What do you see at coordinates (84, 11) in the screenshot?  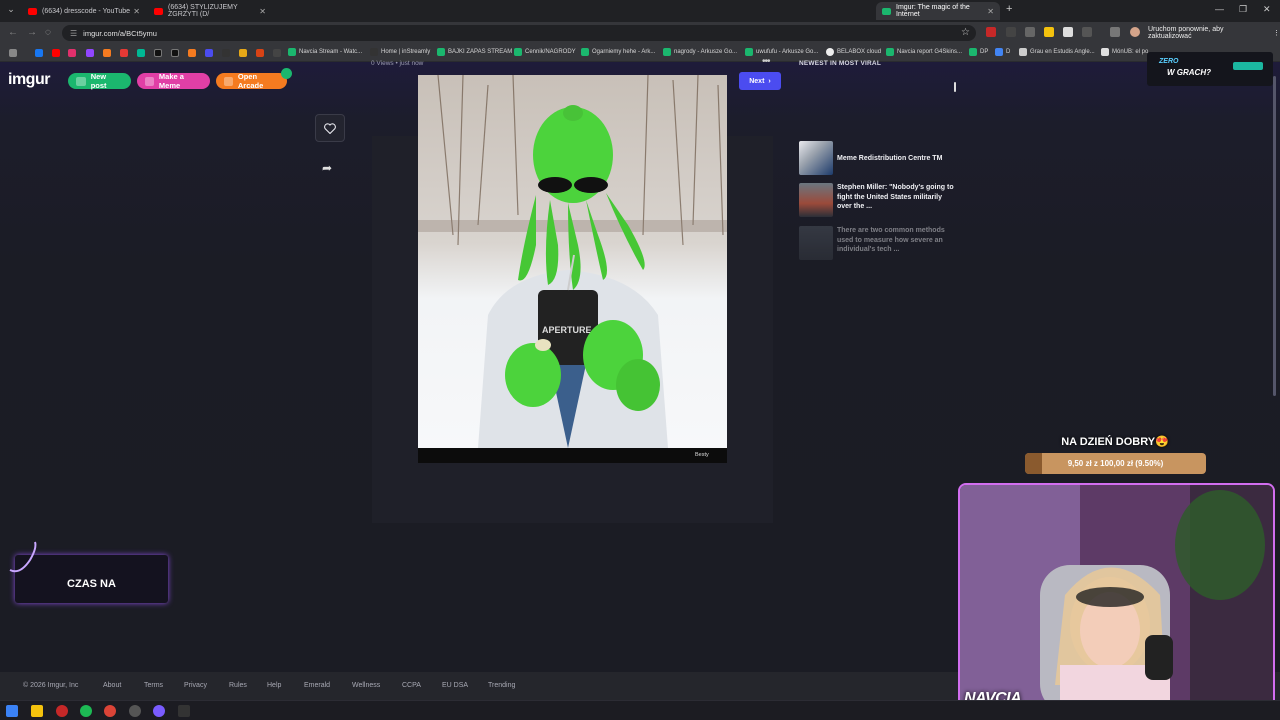 I see `tab-youtube-dresscode: (6634) dresscode - YouTube ✕` at bounding box center [84, 11].